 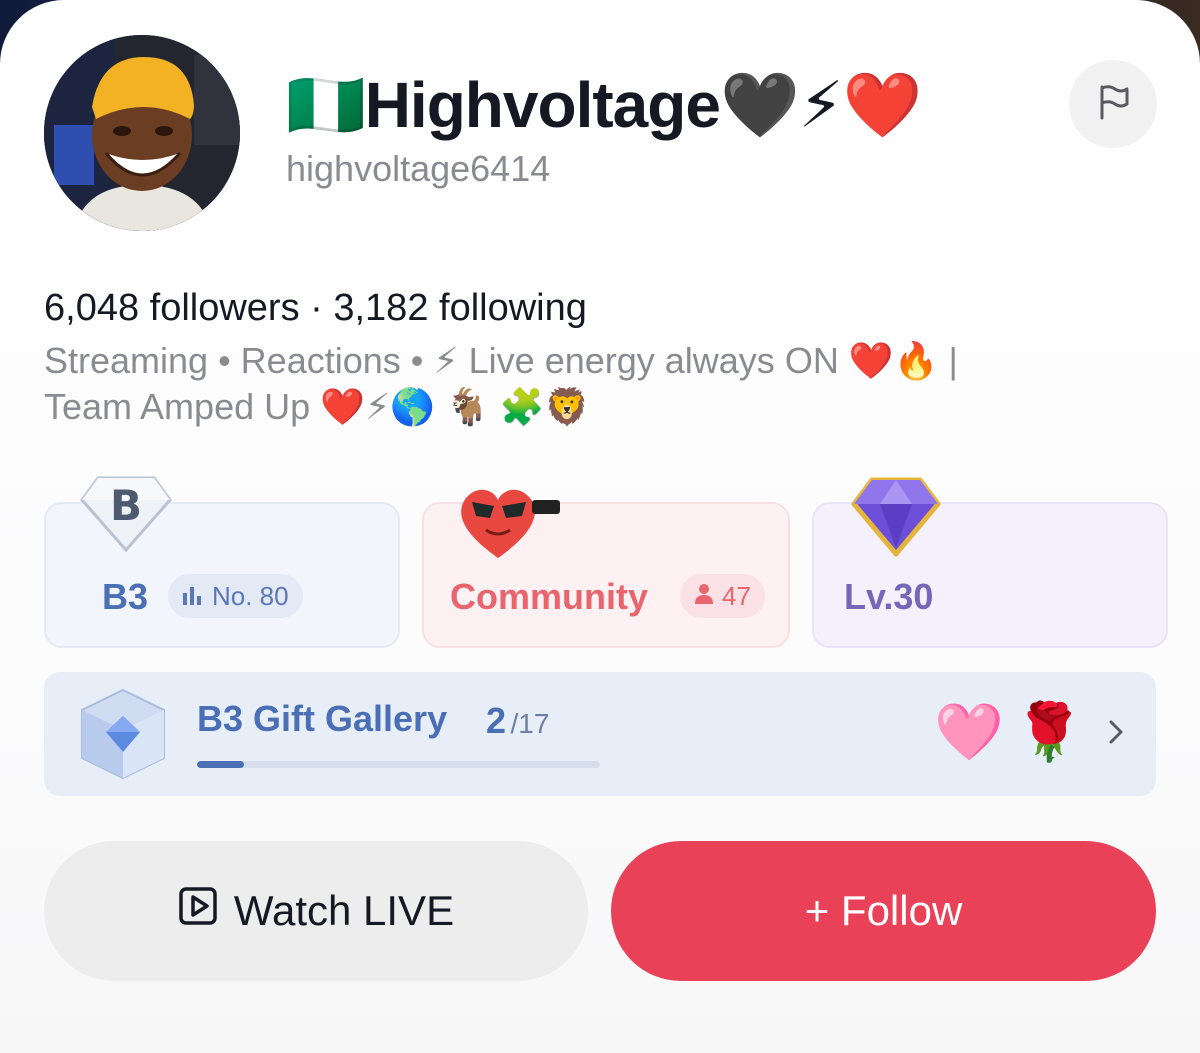 I want to click on follow-label: + Follow, so click(x=883, y=910).